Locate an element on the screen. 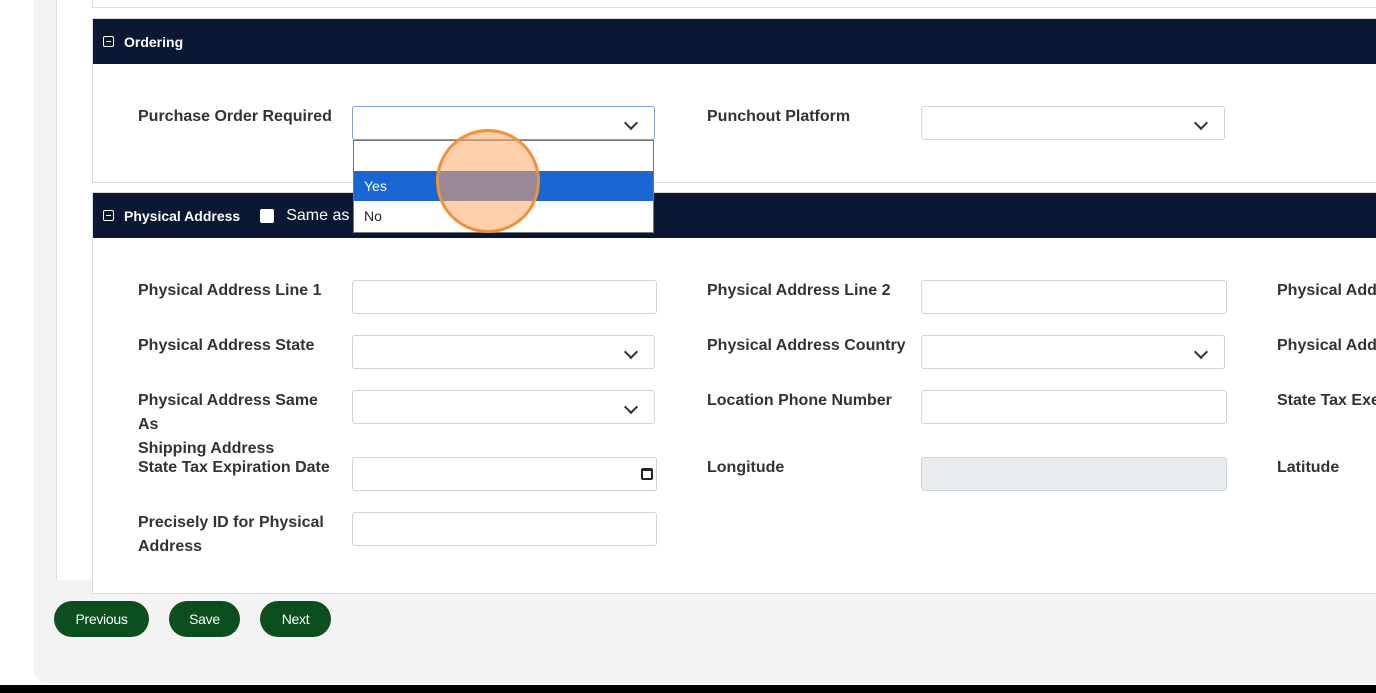  physical-address-section-header: Physical Address Same as is located at coordinates (734, 215).